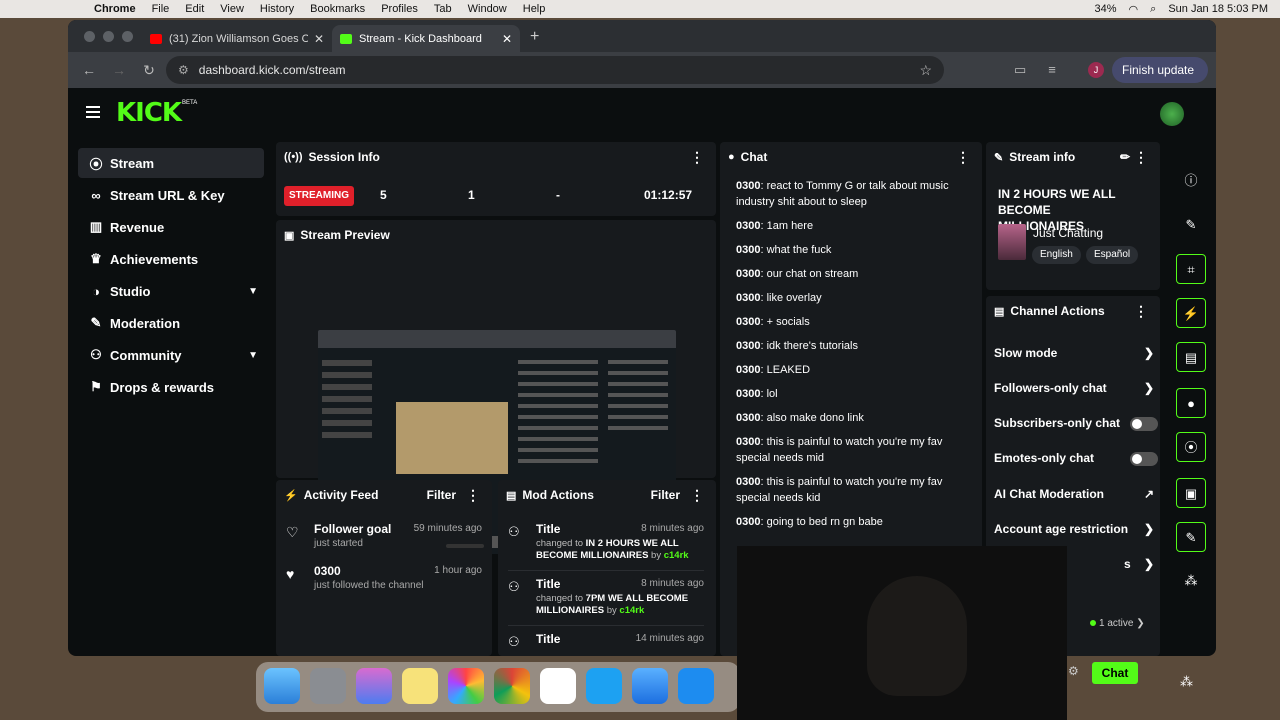 This screenshot has height=720, width=1280. Describe the element at coordinates (1012, 242) in the screenshot. I see `category-thumbnail` at that location.